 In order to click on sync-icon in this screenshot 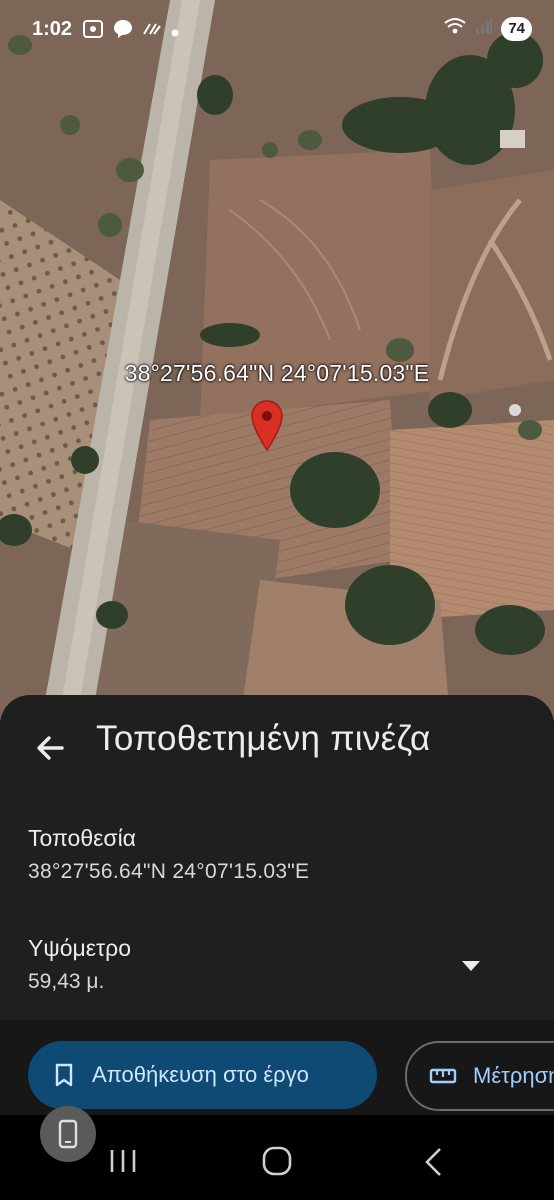, I will do `click(152, 32)`.